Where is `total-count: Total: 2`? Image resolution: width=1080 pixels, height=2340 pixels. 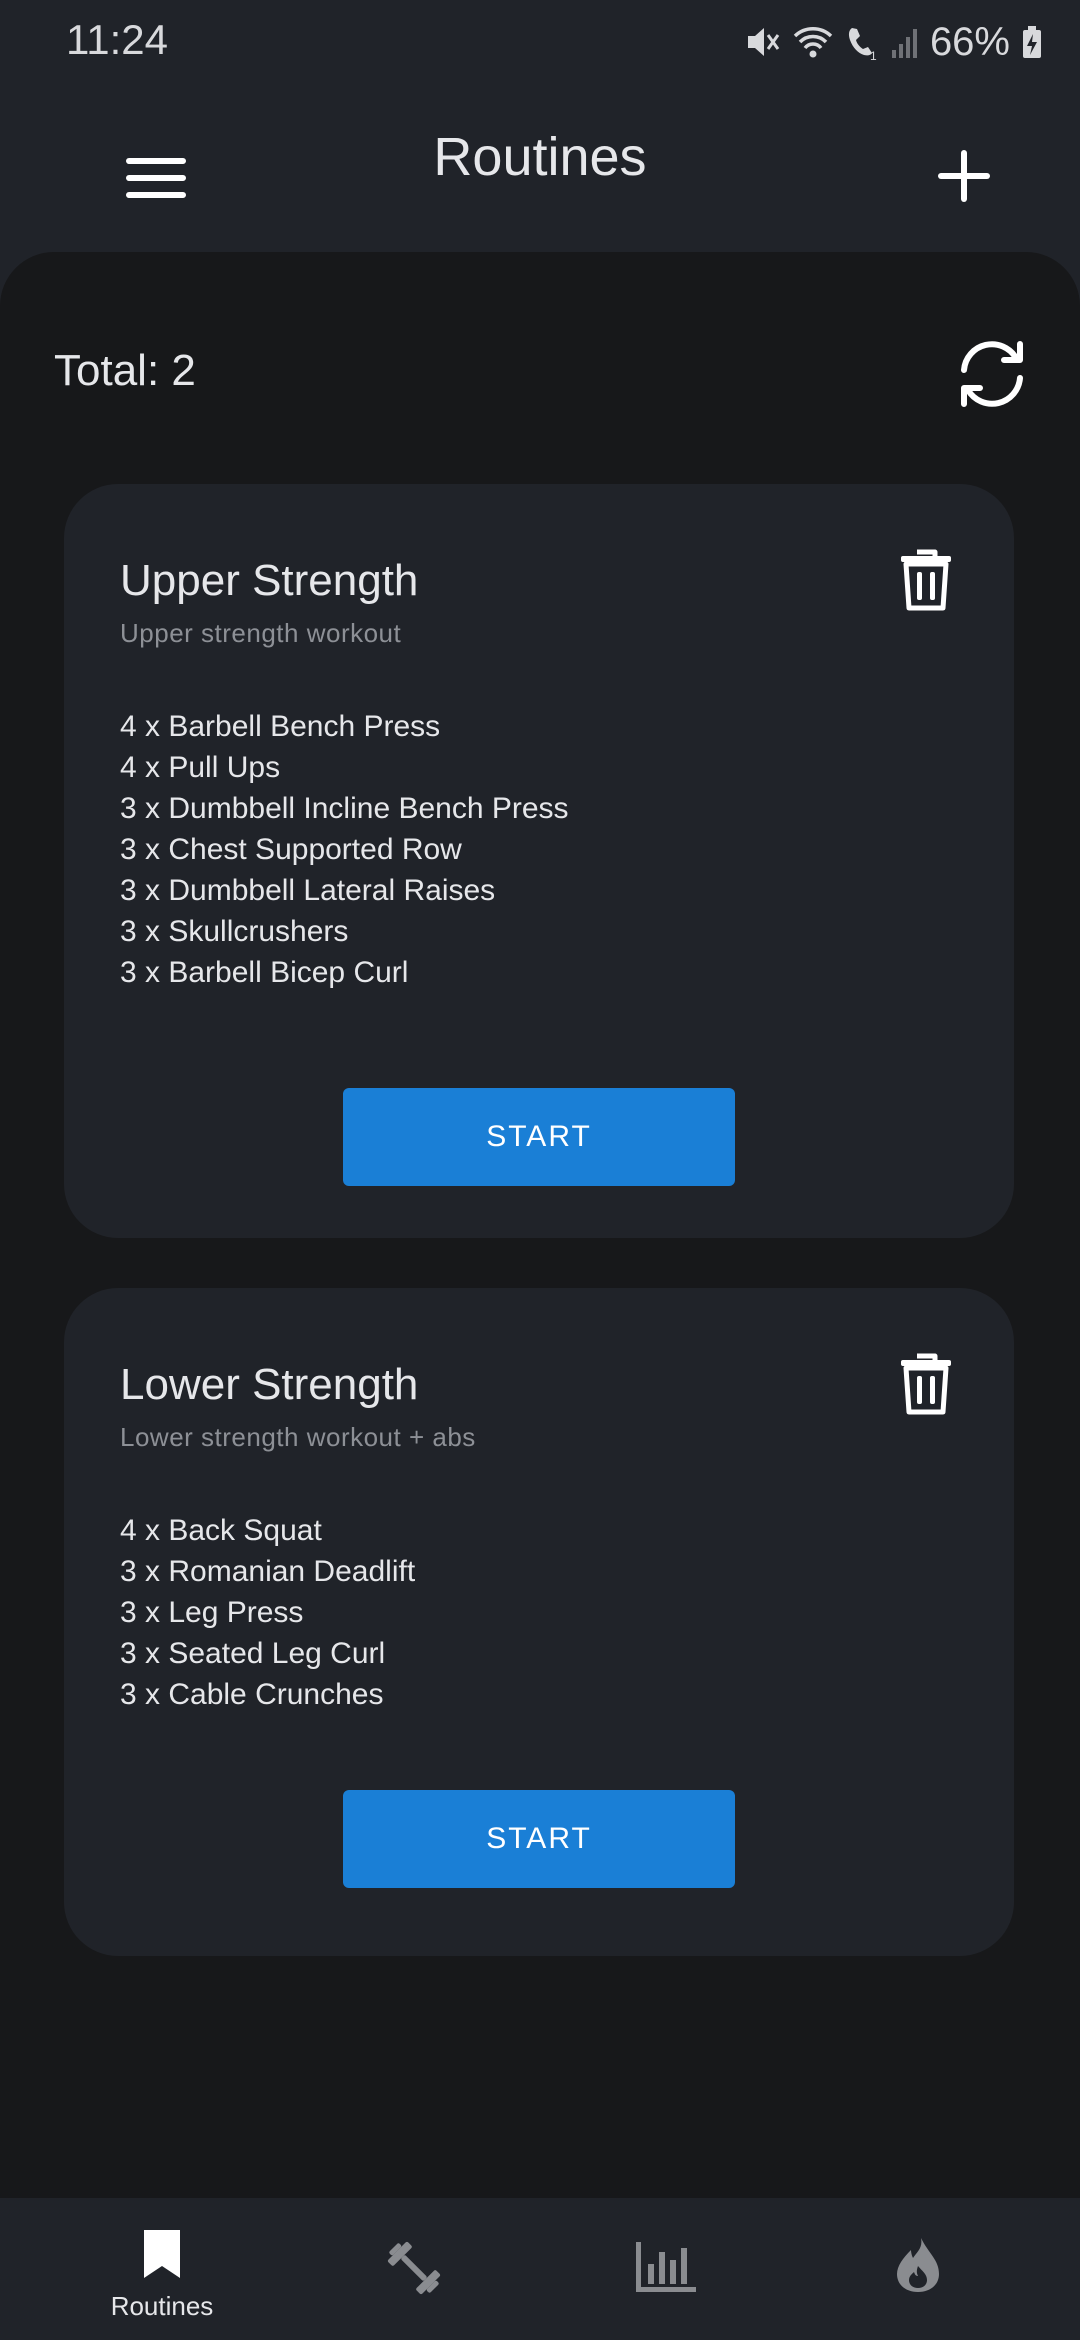 total-count: Total: 2 is located at coordinates (125, 370).